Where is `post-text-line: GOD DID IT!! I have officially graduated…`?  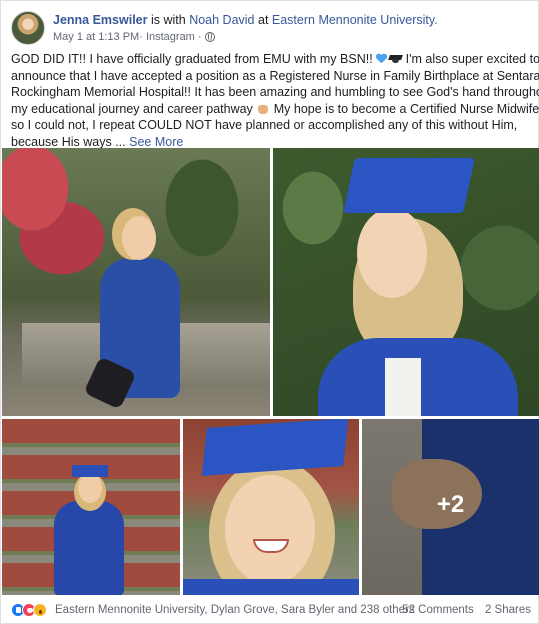
post-text-line: GOD DID IT!! I have officially graduated… is located at coordinates (275, 59).